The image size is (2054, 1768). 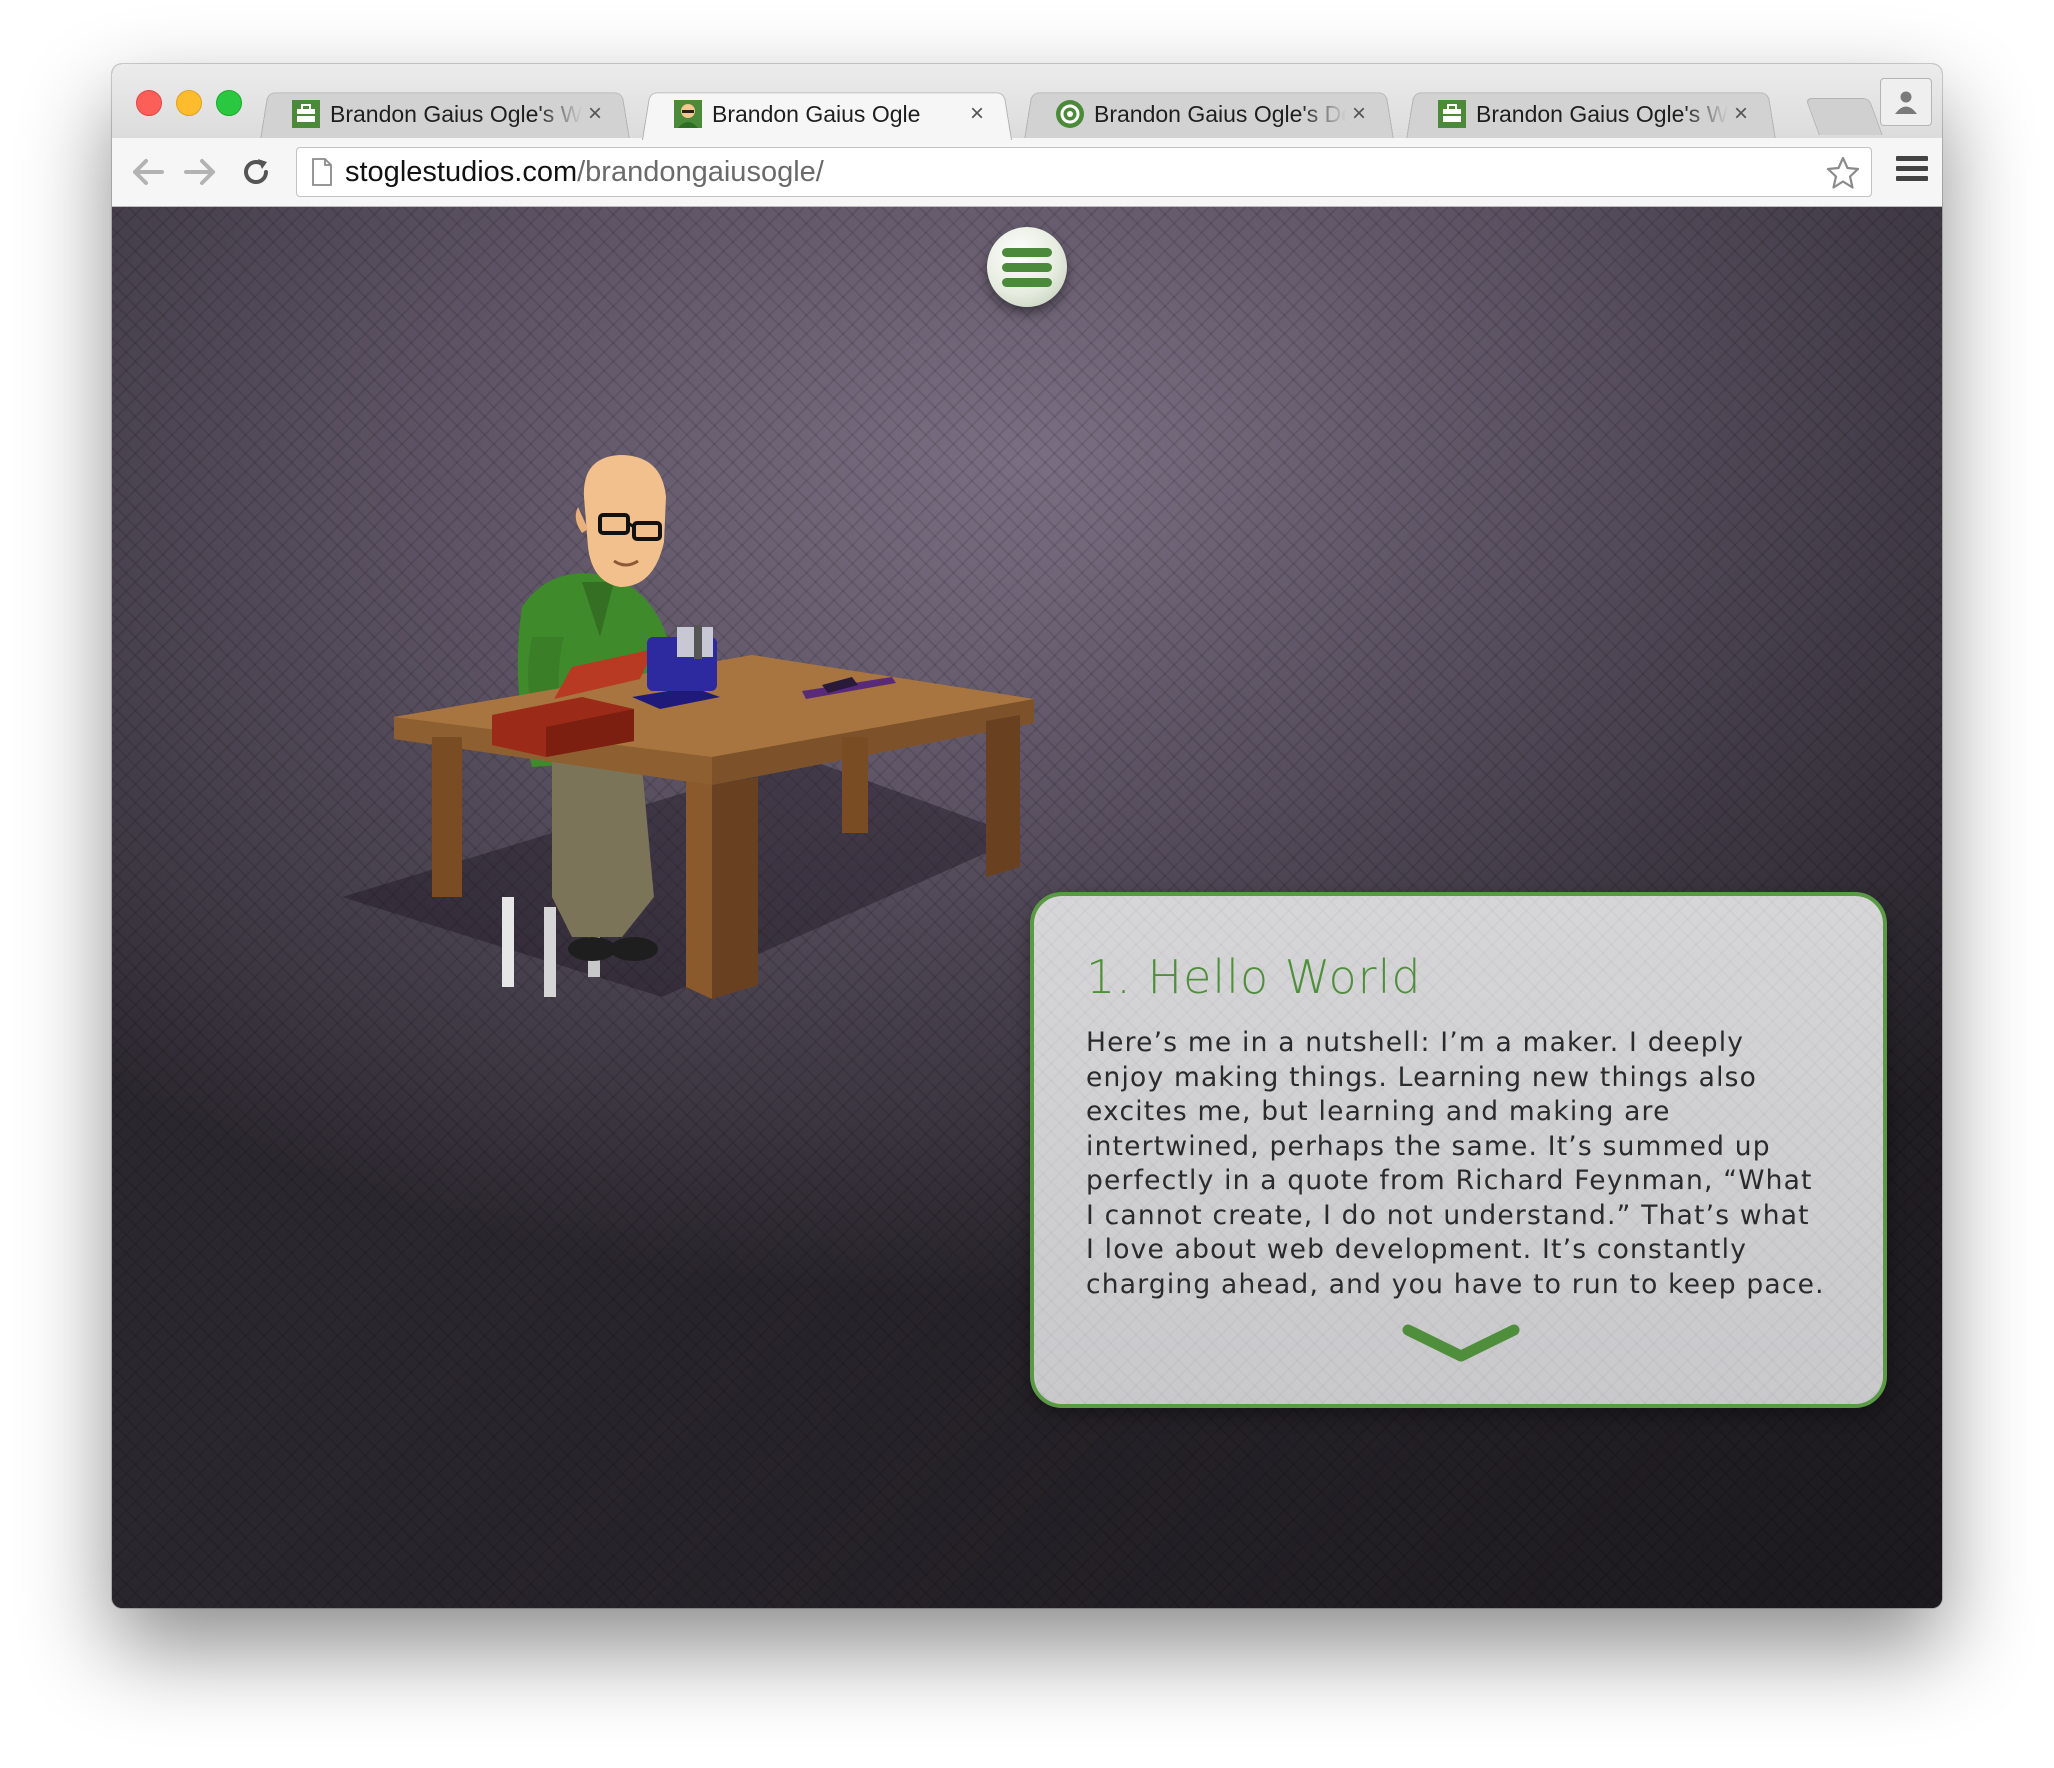 I want to click on tab-title: Brandon Gaius Ogle's Dem, so click(x=1220, y=113).